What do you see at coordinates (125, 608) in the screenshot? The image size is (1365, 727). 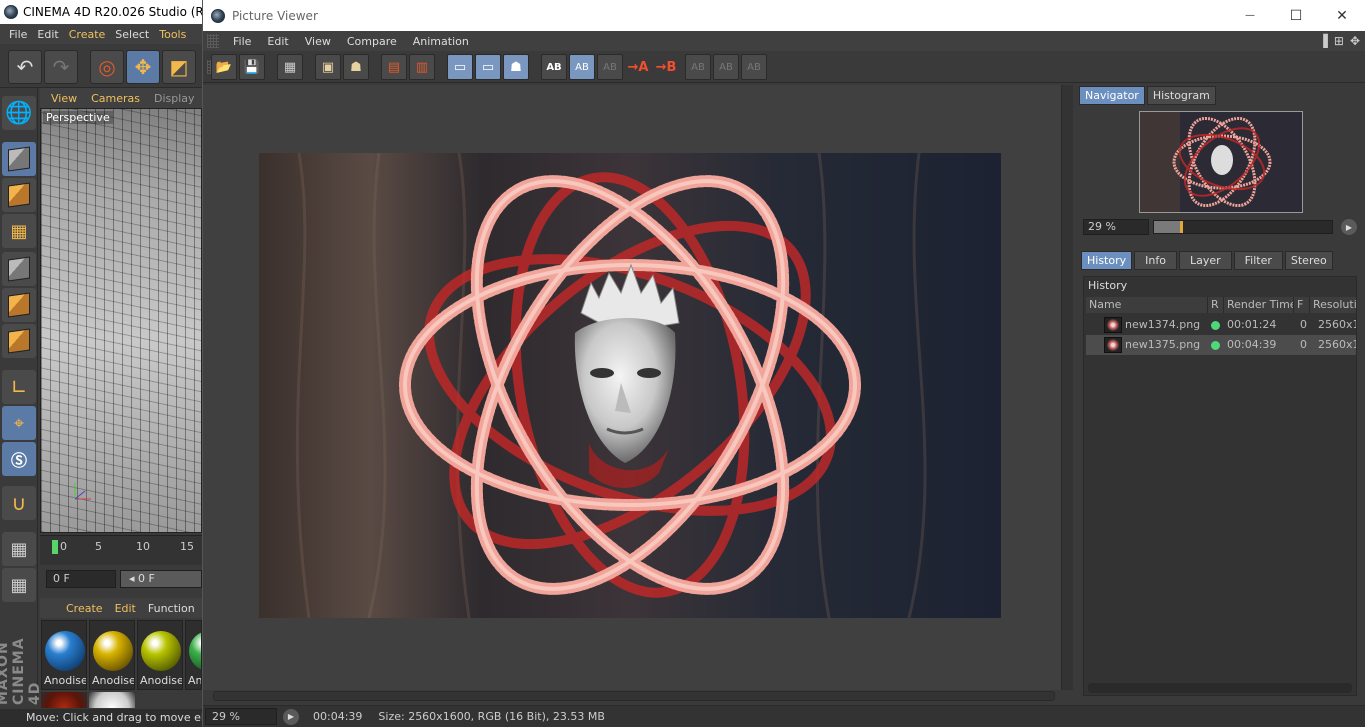 I see `material-menu-edit: Edit` at bounding box center [125, 608].